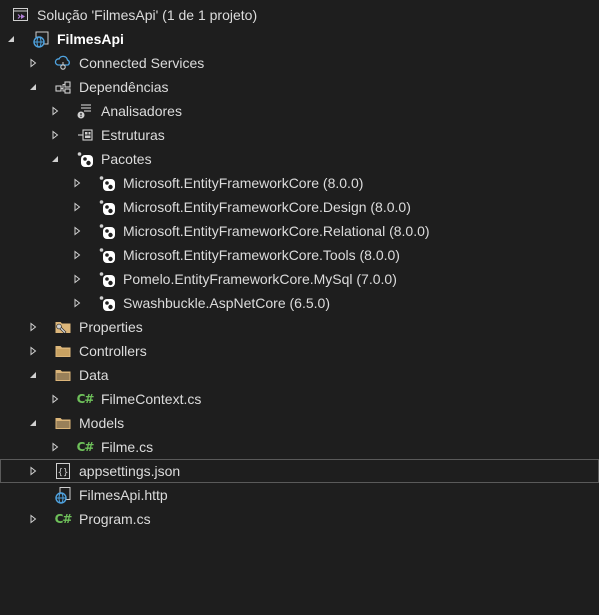  I want to click on dependencias-label: Dependências, so click(124, 87).